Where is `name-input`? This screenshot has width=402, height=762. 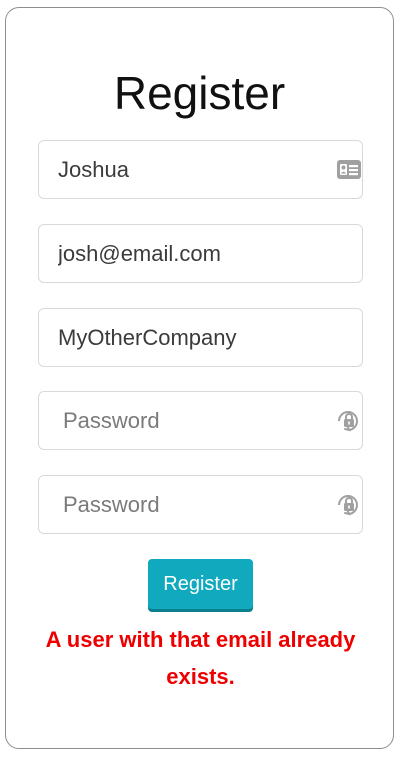
name-input is located at coordinates (188, 169).